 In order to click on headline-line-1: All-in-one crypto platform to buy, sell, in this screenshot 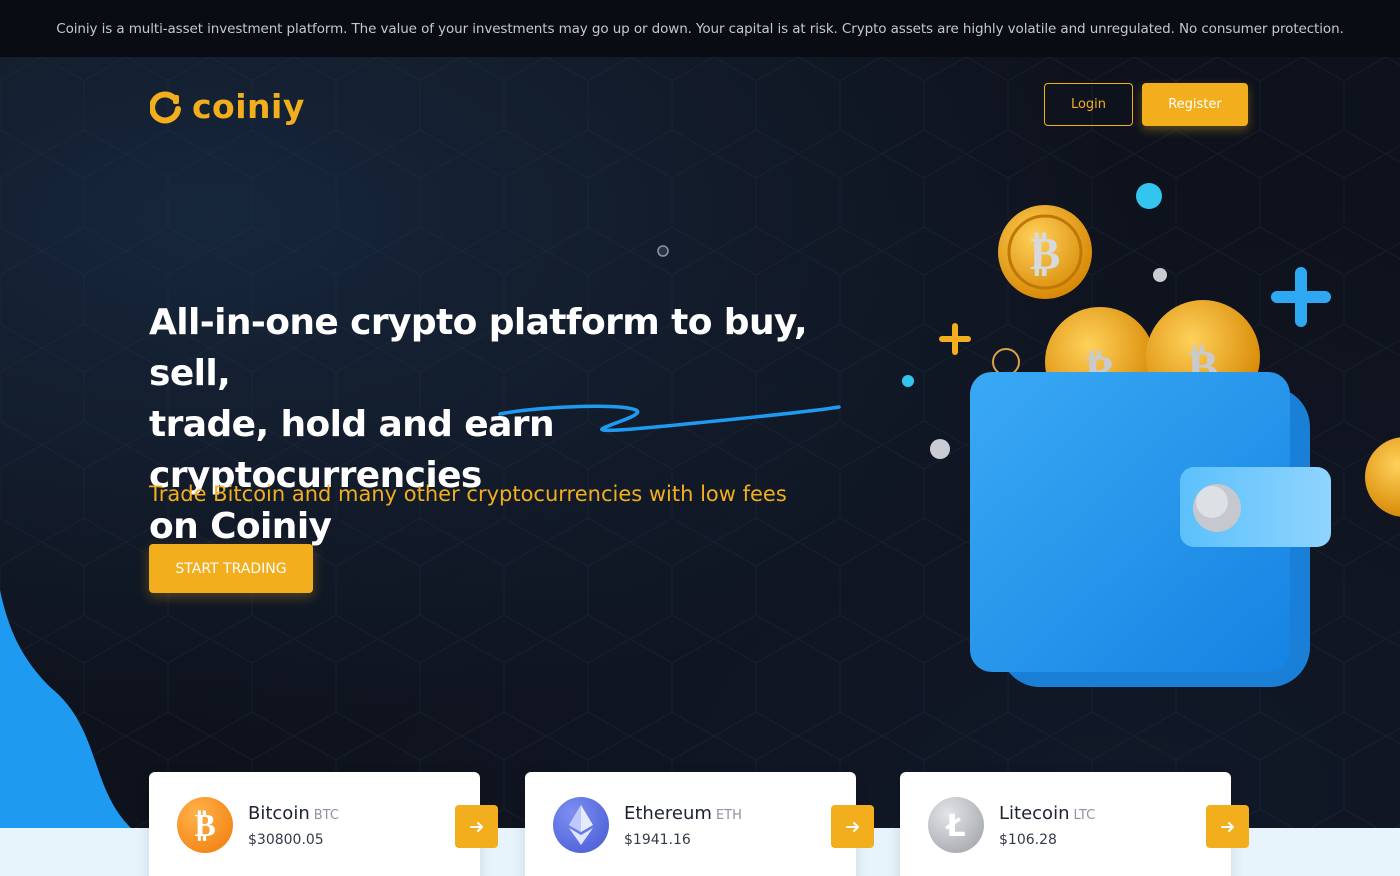, I will do `click(478, 348)`.